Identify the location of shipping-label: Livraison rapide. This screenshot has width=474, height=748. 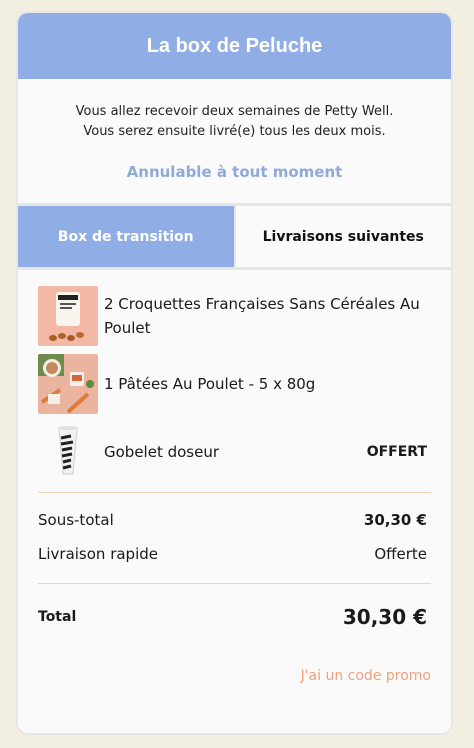
(98, 554).